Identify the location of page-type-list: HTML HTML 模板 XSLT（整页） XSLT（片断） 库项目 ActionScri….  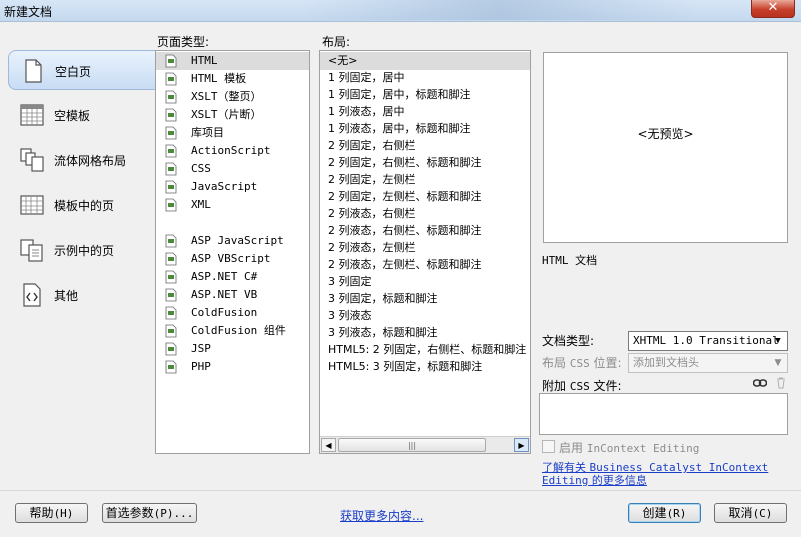
(232, 252).